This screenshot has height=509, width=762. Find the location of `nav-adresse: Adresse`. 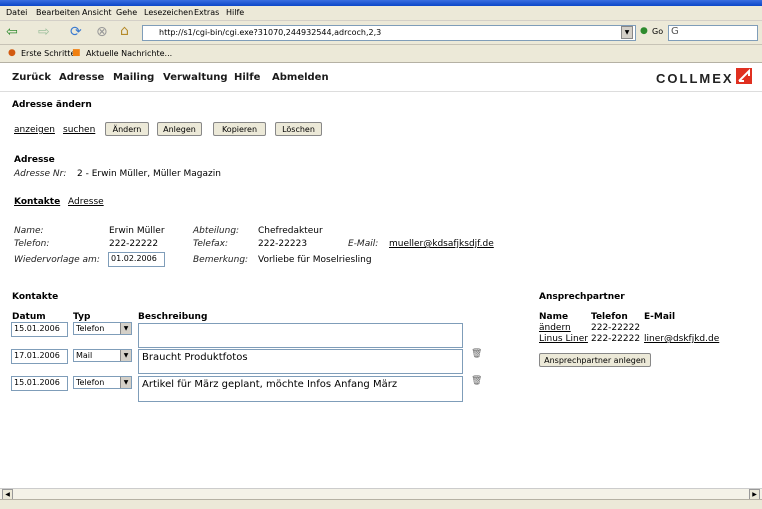

nav-adresse: Adresse is located at coordinates (81, 77).